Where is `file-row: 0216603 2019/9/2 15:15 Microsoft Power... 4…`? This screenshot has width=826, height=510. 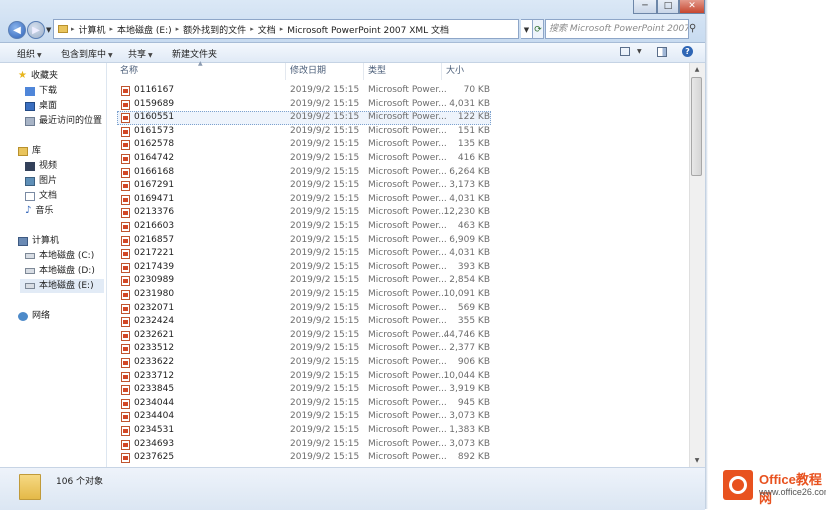 file-row: 0216603 2019/9/2 15:15 Microsoft Power... 4… is located at coordinates (398, 227).